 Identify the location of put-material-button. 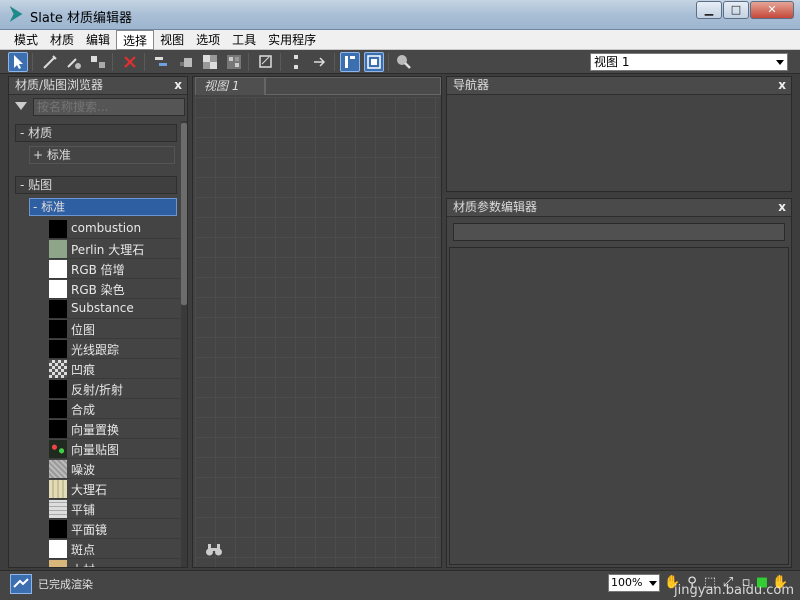
(74, 62).